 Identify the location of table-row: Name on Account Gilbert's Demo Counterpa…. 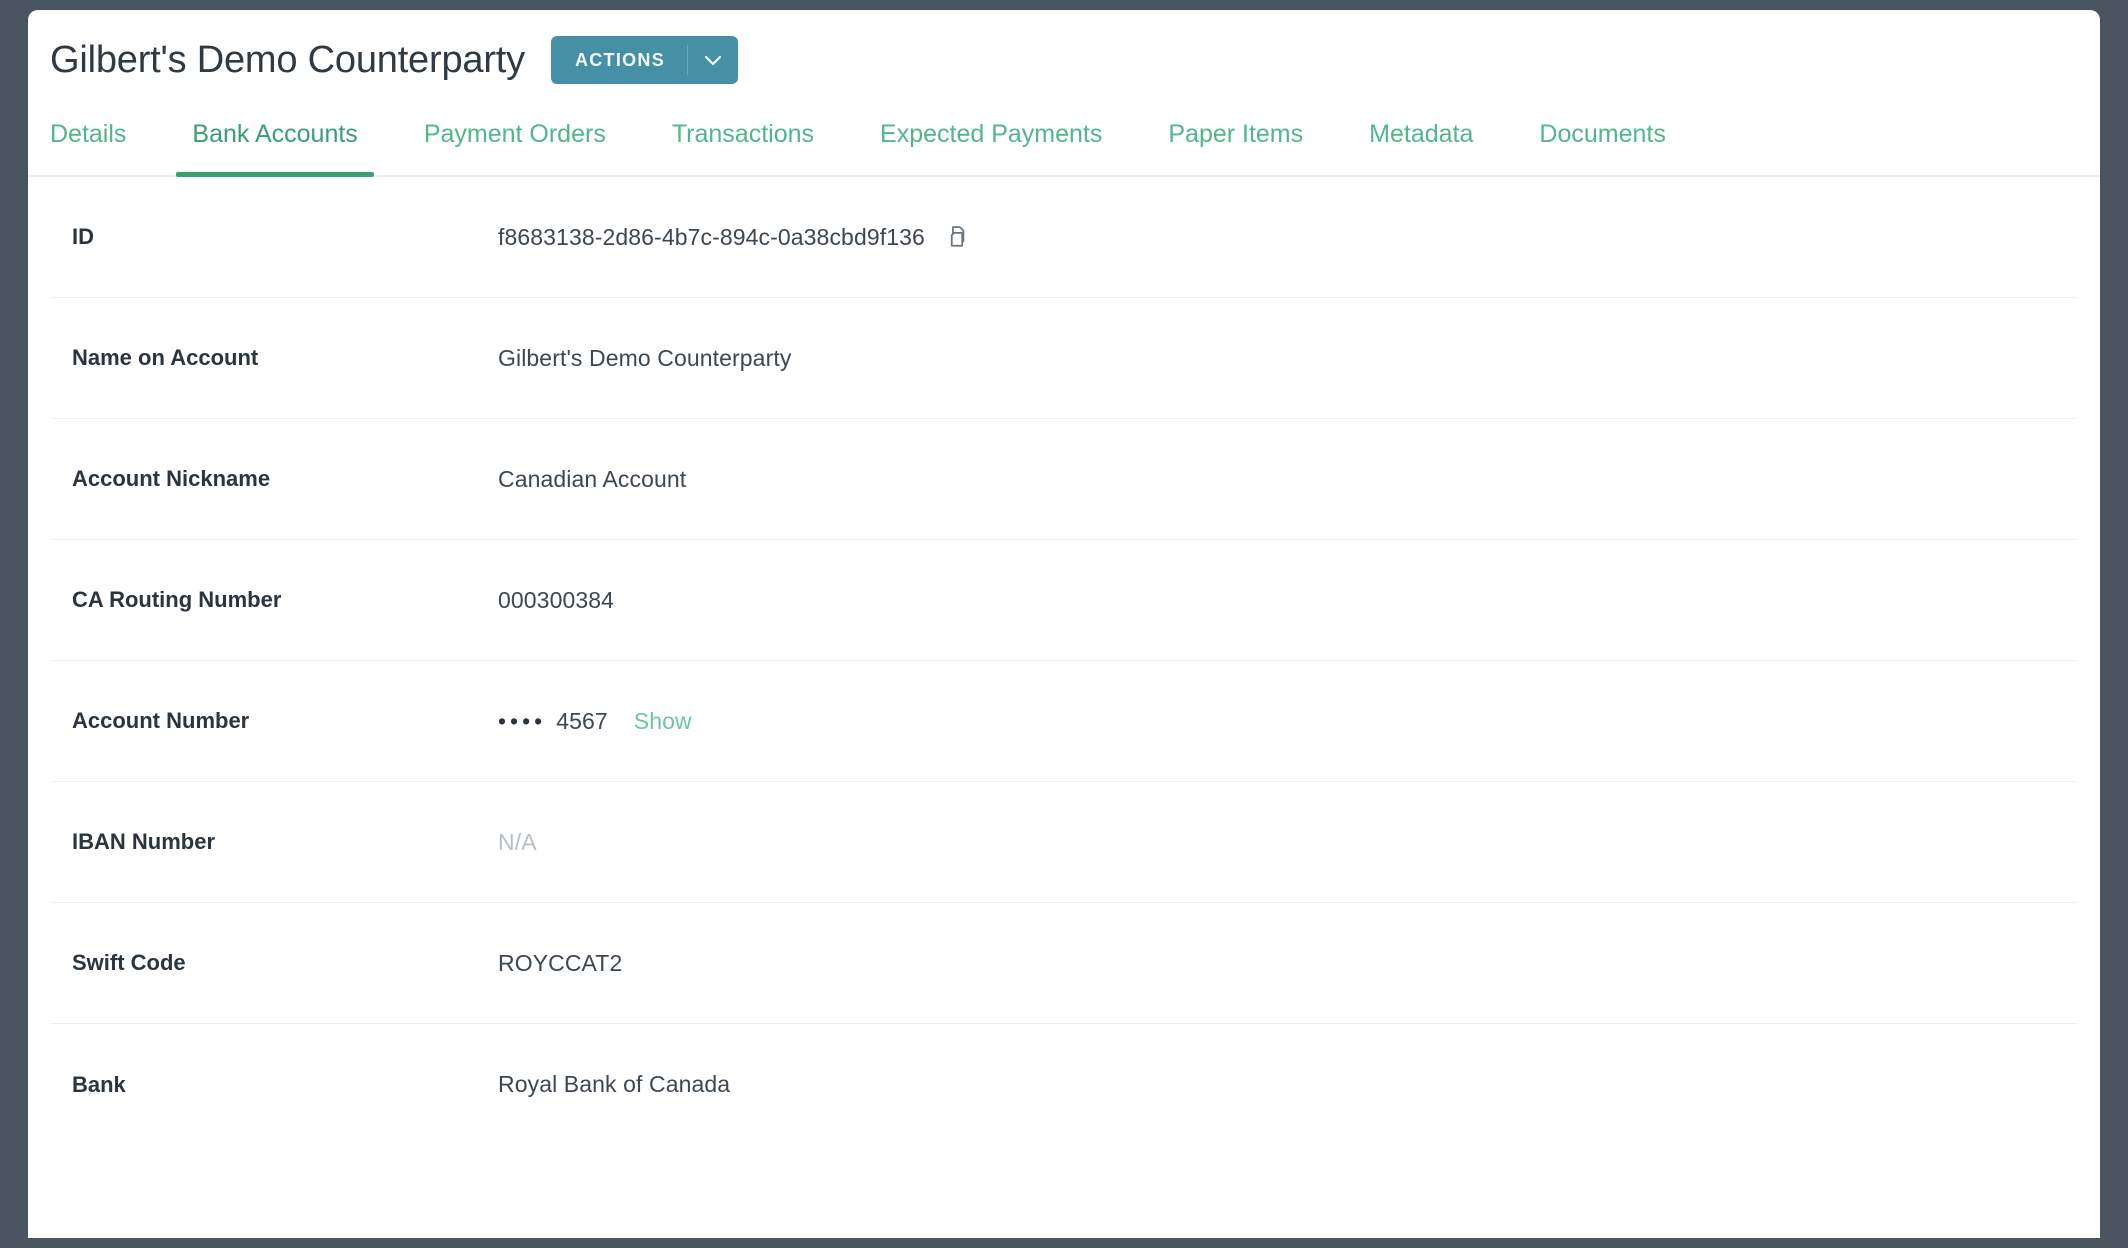
(1064, 358).